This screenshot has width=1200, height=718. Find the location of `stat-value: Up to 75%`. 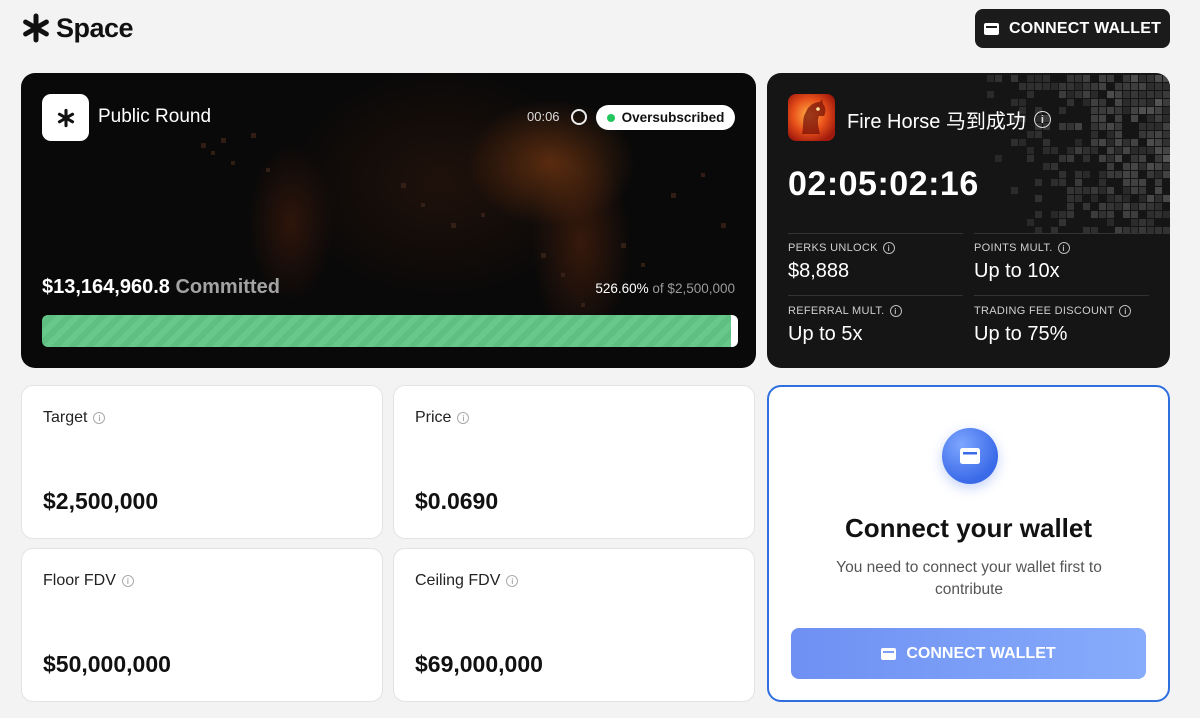

stat-value: Up to 75% is located at coordinates (1021, 334).